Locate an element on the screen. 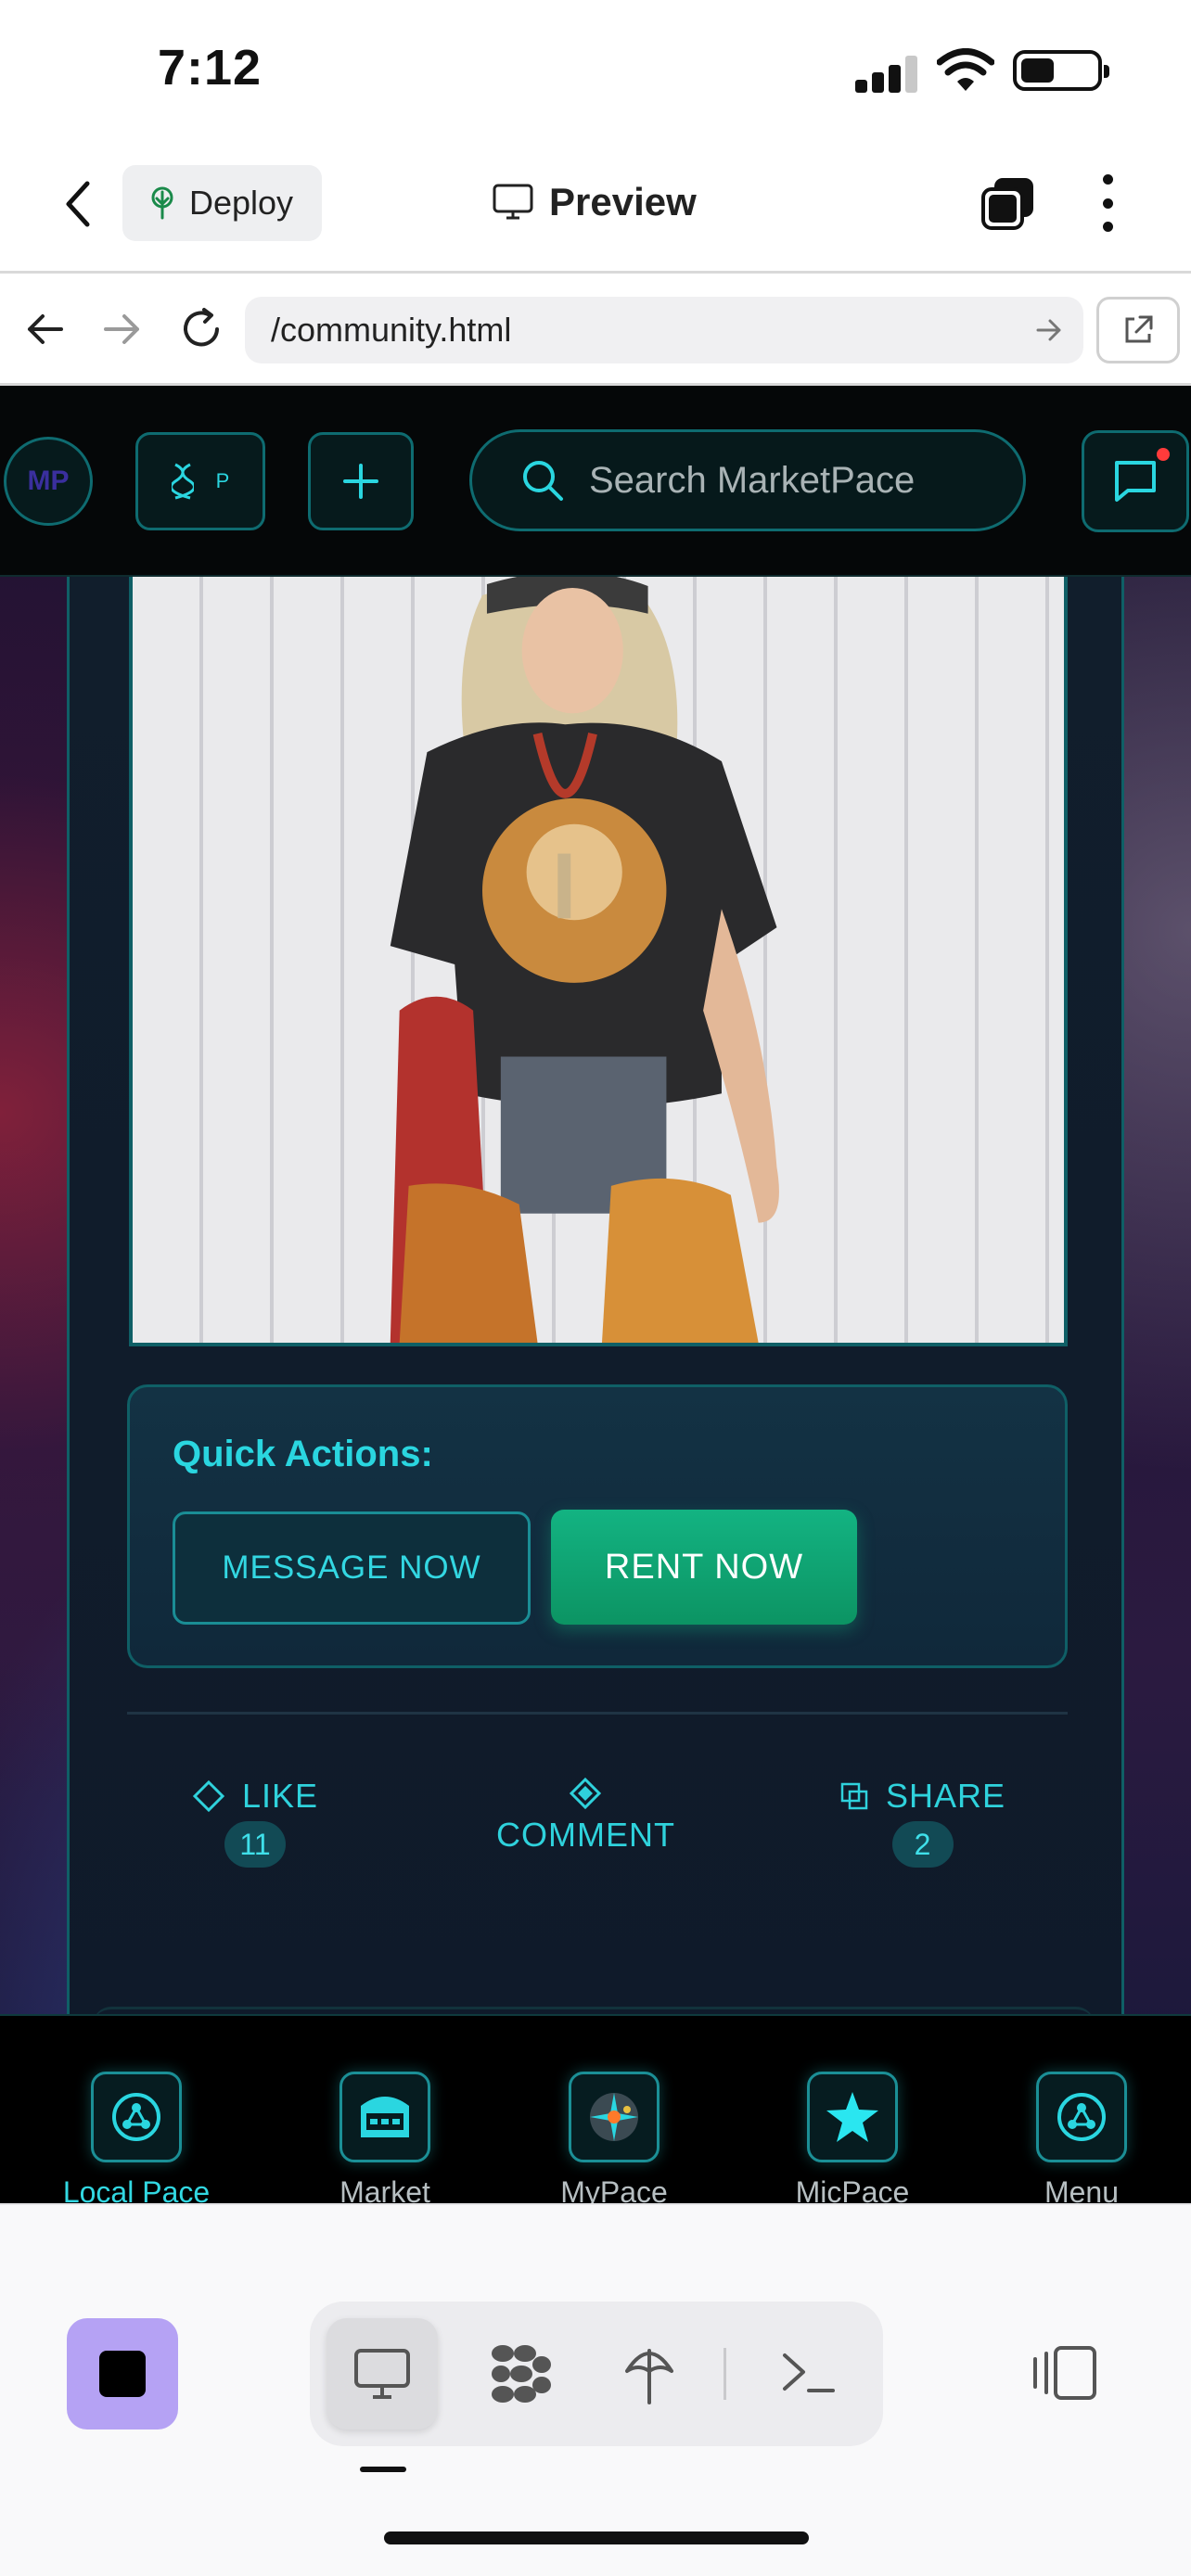 The width and height of the screenshot is (1191, 2576). cellular-signal-icon is located at coordinates (887, 74).